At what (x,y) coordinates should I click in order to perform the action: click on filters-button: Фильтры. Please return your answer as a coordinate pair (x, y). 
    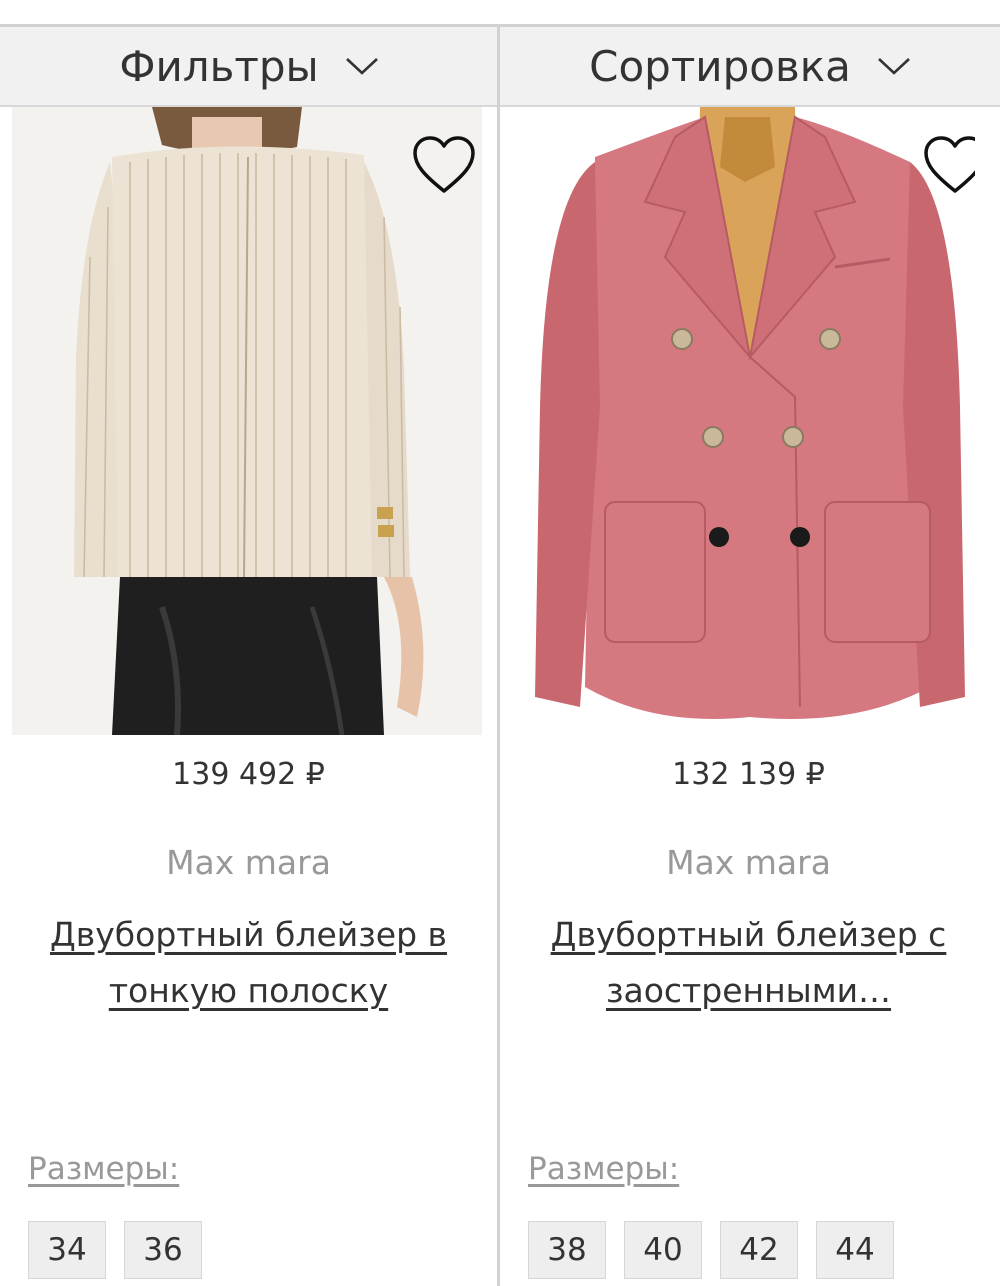
    Looking at the image, I should click on (249, 66).